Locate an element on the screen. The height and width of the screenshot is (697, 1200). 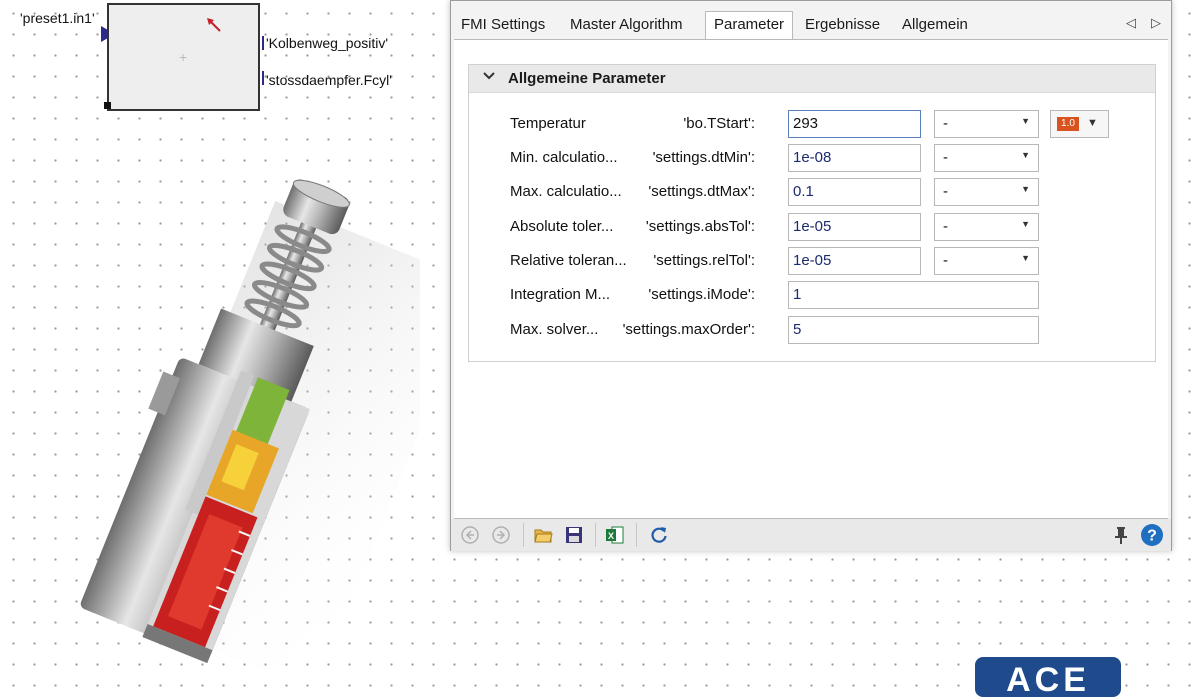
parameter-row: Max. solver... 'settings.maxOrder': 5 is located at coordinates (812, 330).